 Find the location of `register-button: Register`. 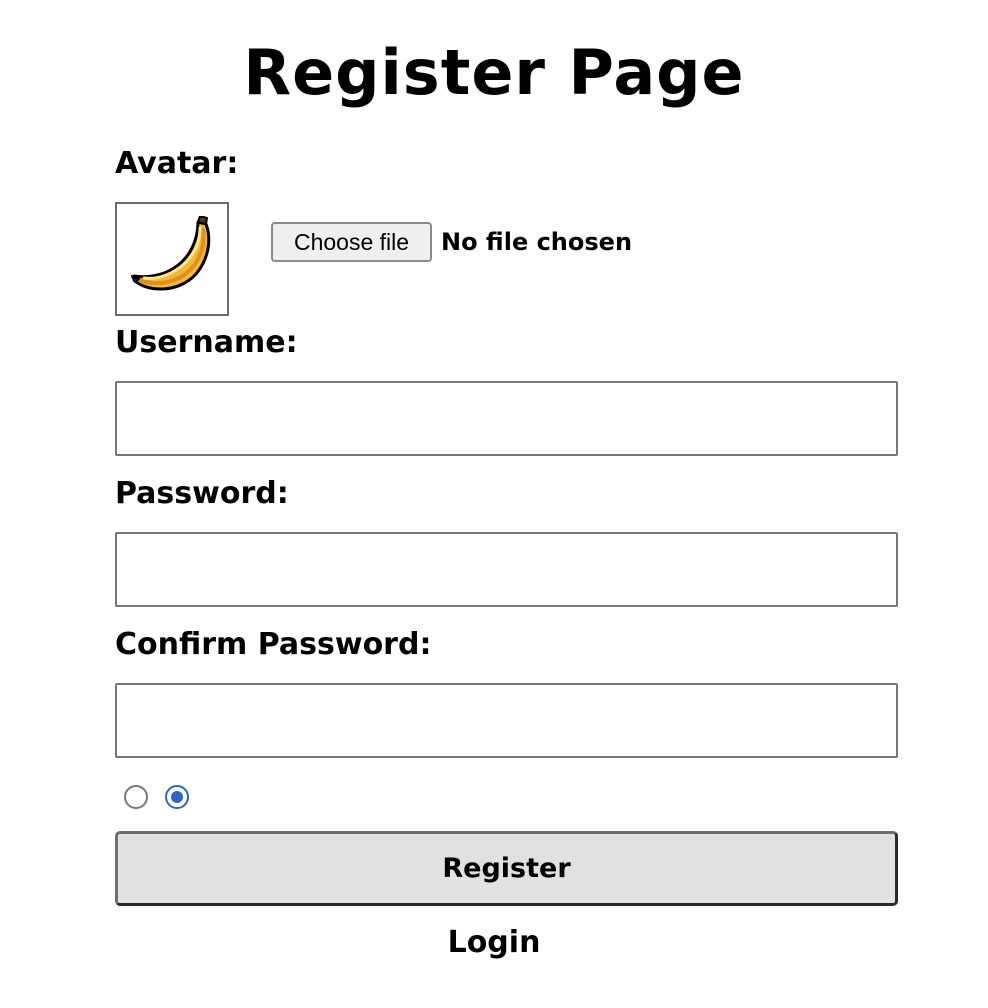

register-button: Register is located at coordinates (506, 868).